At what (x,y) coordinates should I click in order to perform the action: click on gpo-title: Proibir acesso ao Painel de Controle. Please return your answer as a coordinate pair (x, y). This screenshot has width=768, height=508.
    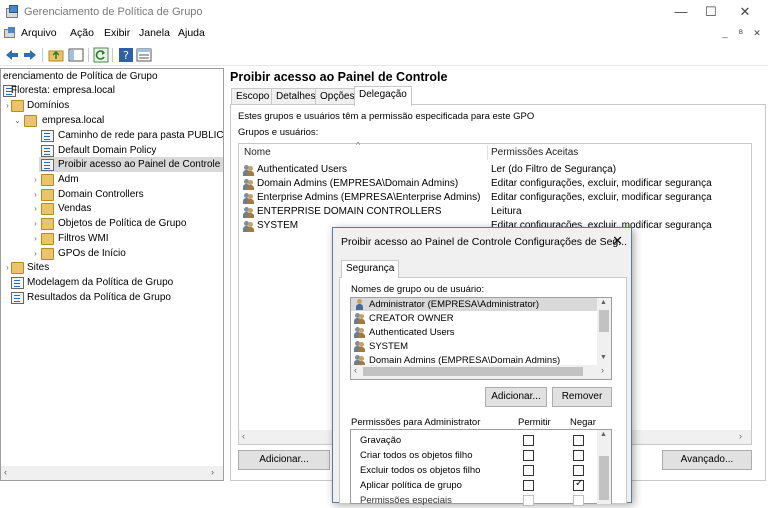
    Looking at the image, I should click on (339, 77).